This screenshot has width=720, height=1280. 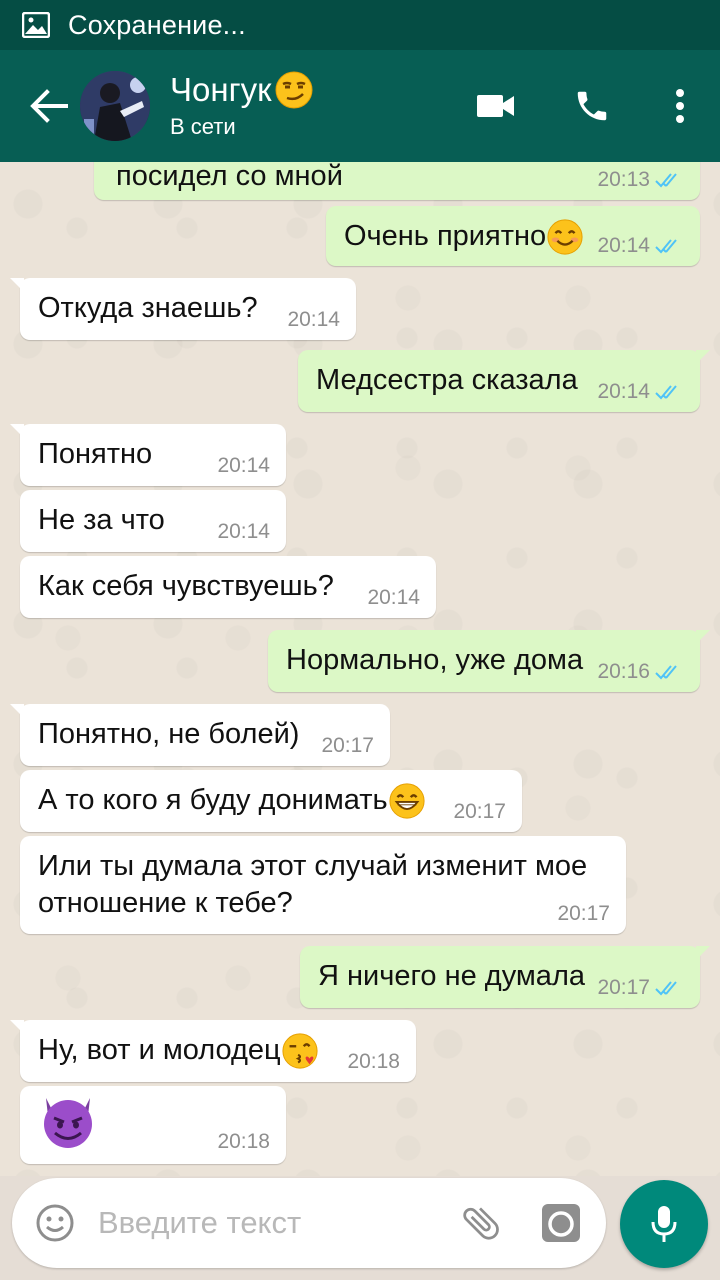 I want to click on message-text: Очень приятно, so click(x=464, y=237).